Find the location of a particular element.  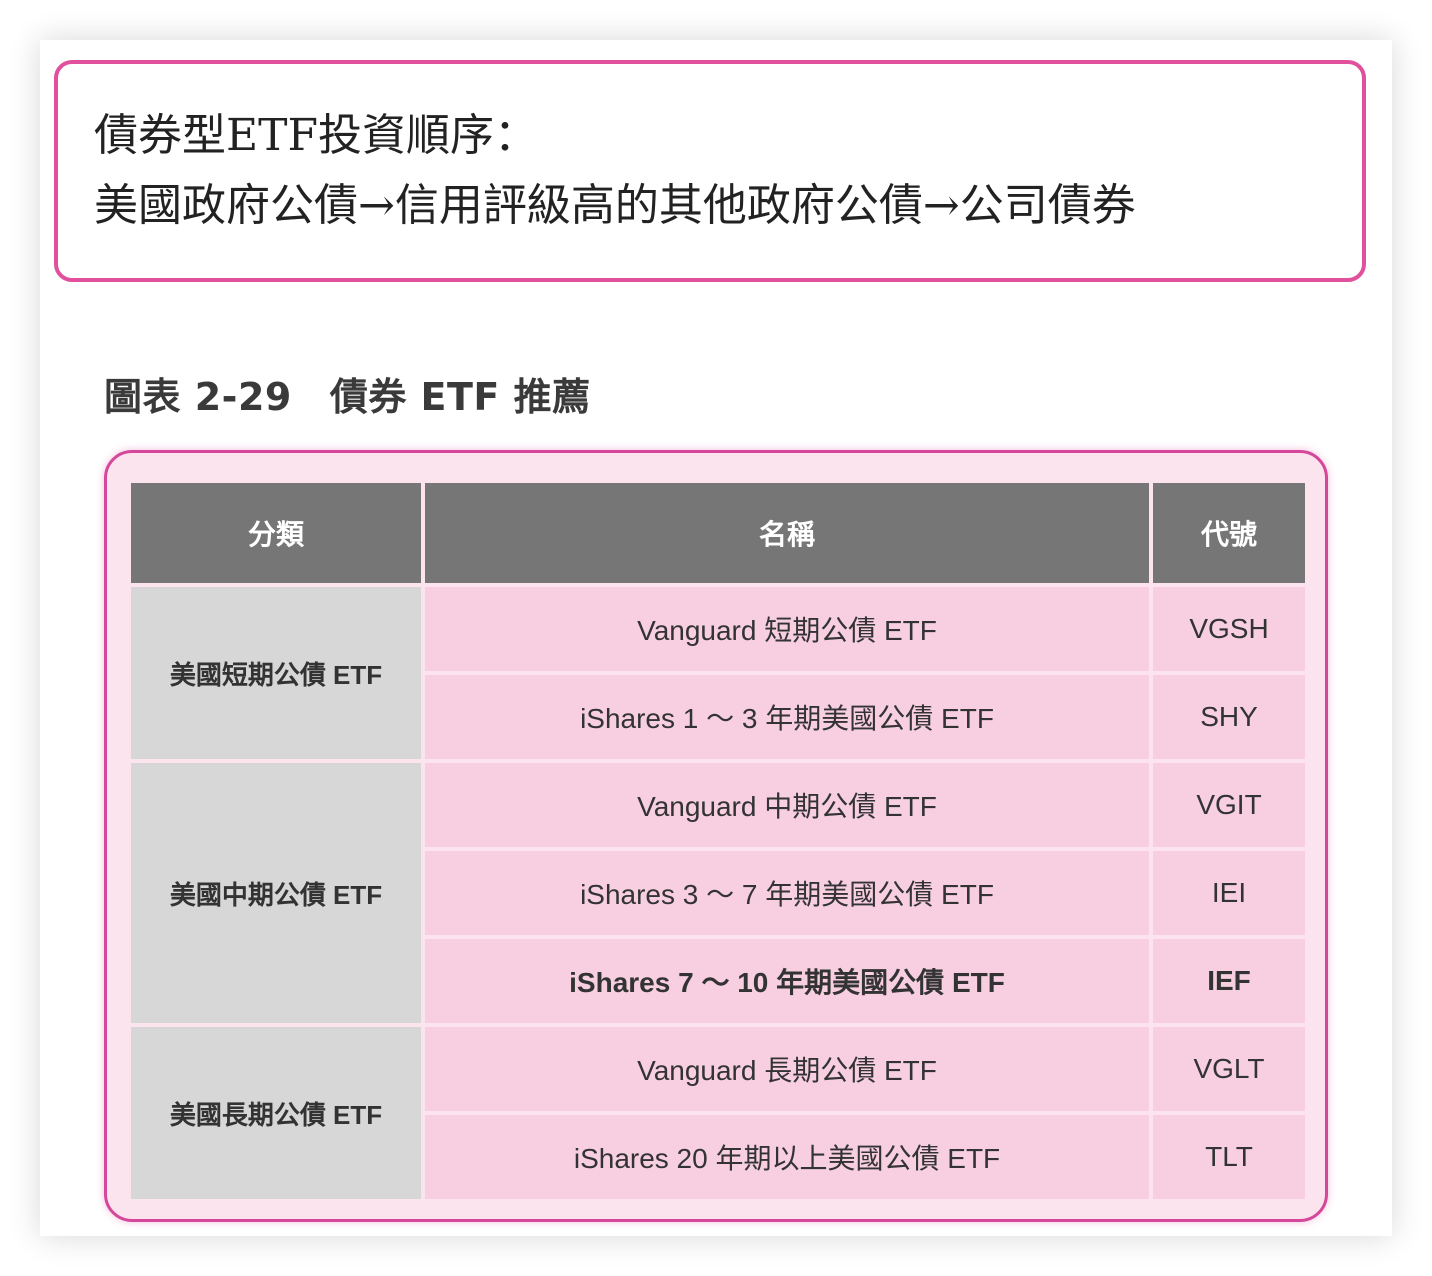

table-row: 美國長期公債 ETF Vanguard 長期公債 ETF VGLT is located at coordinates (718, 1113).